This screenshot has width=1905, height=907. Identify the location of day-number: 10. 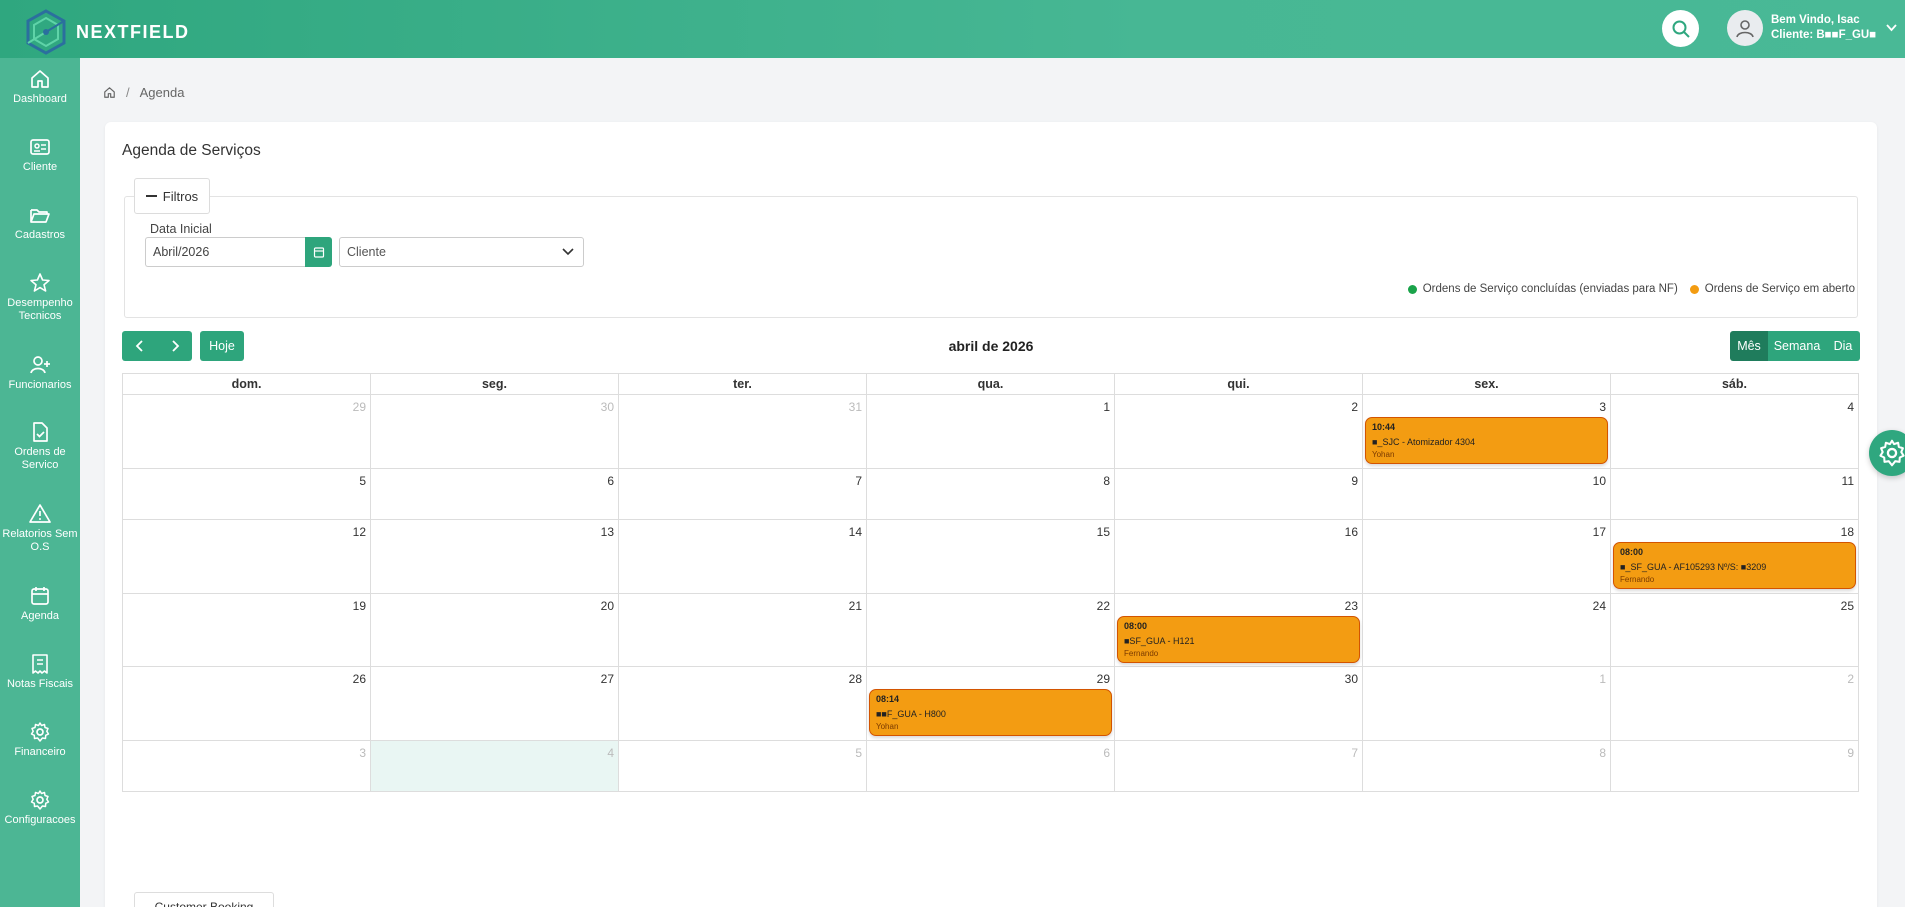
(1599, 481).